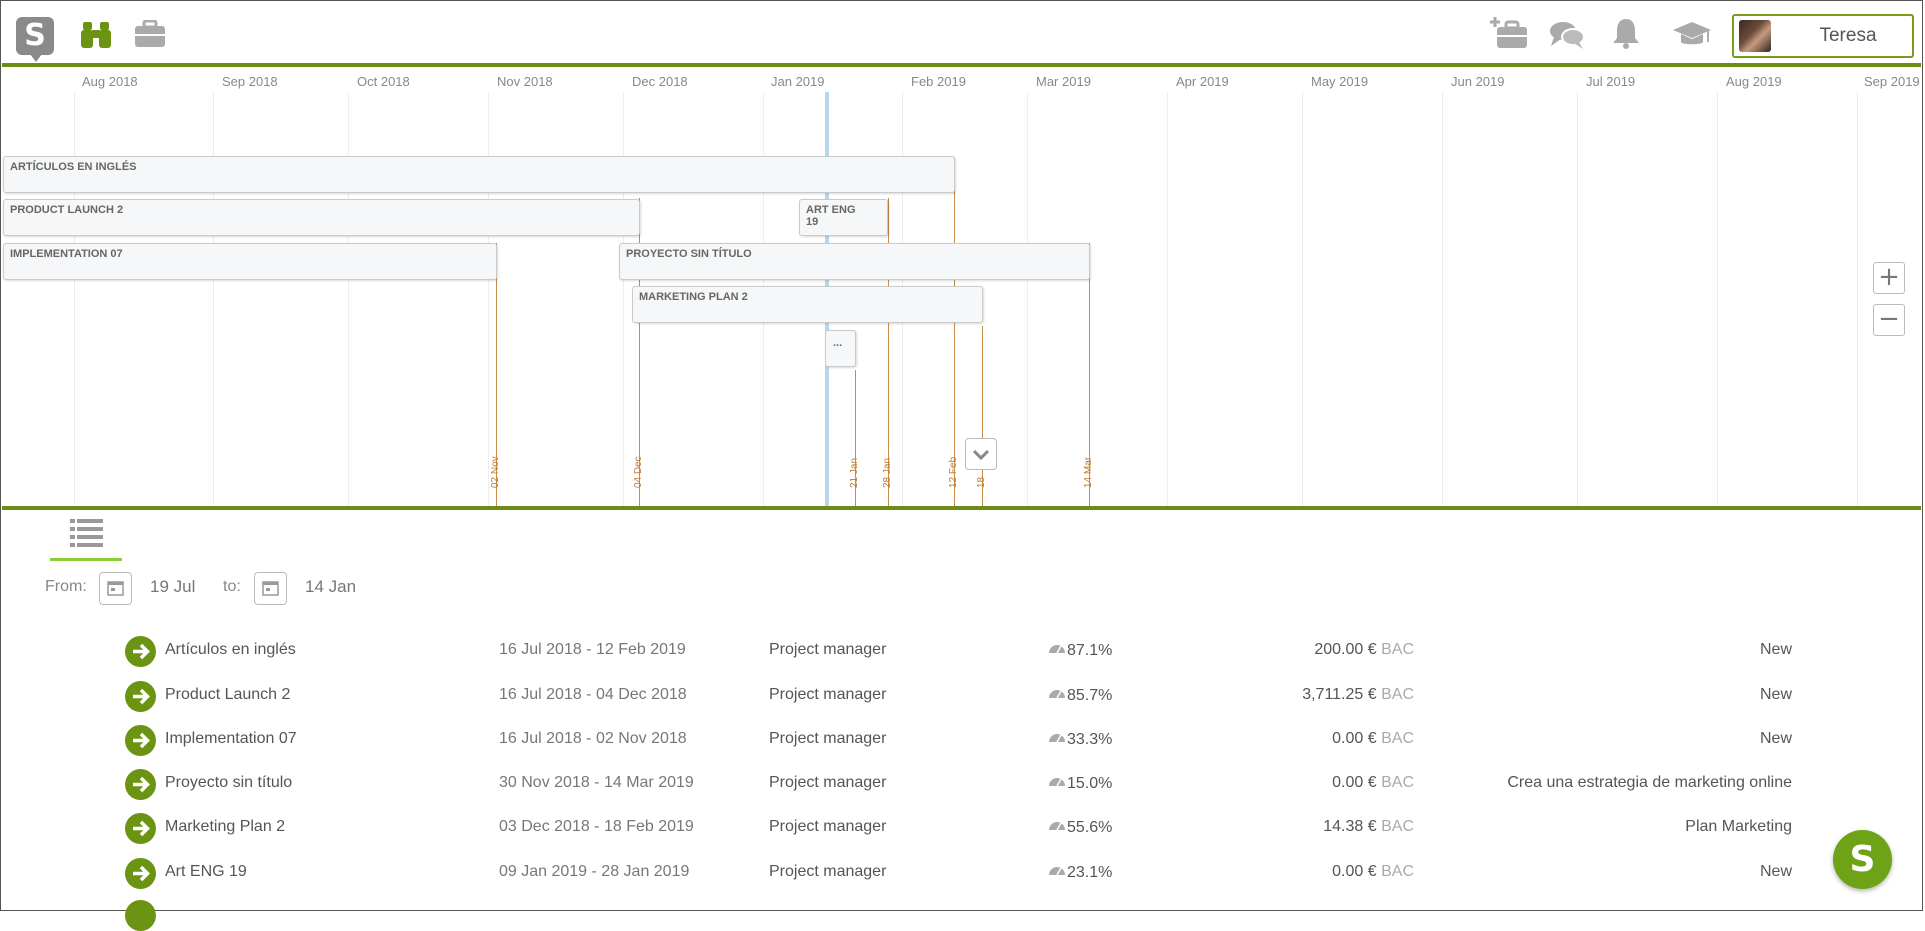 This screenshot has width=1925, height=931. Describe the element at coordinates (1332, 650) in the screenshot. I see `budget-cell: 200.00 € BAC` at that location.